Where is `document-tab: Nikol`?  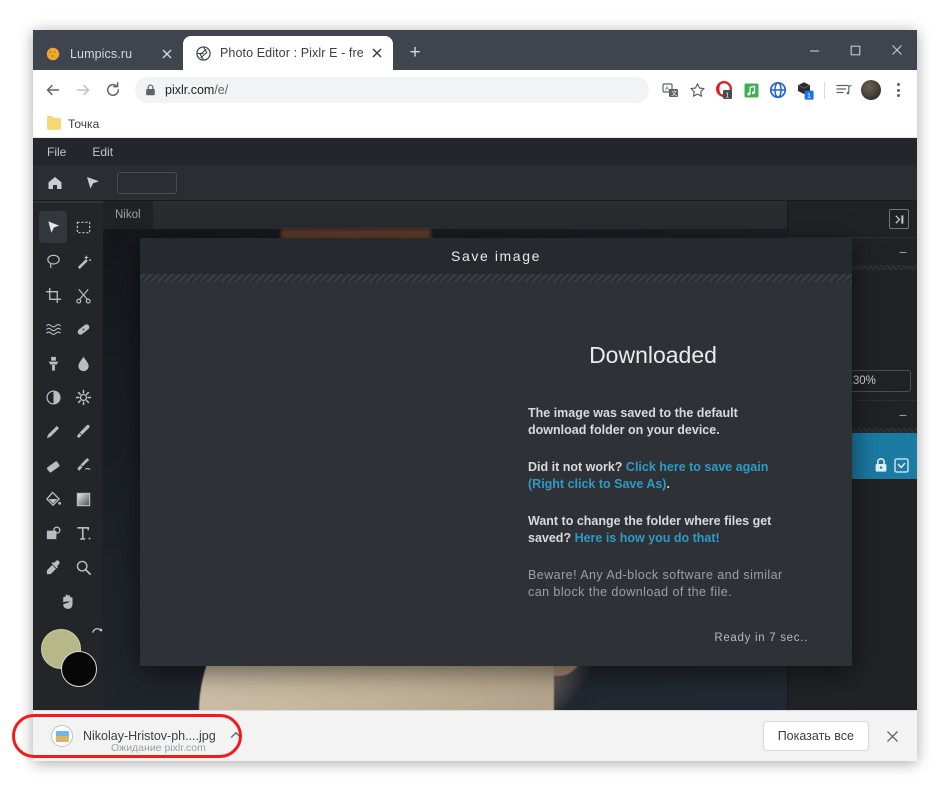 document-tab: Nikol is located at coordinates (128, 215).